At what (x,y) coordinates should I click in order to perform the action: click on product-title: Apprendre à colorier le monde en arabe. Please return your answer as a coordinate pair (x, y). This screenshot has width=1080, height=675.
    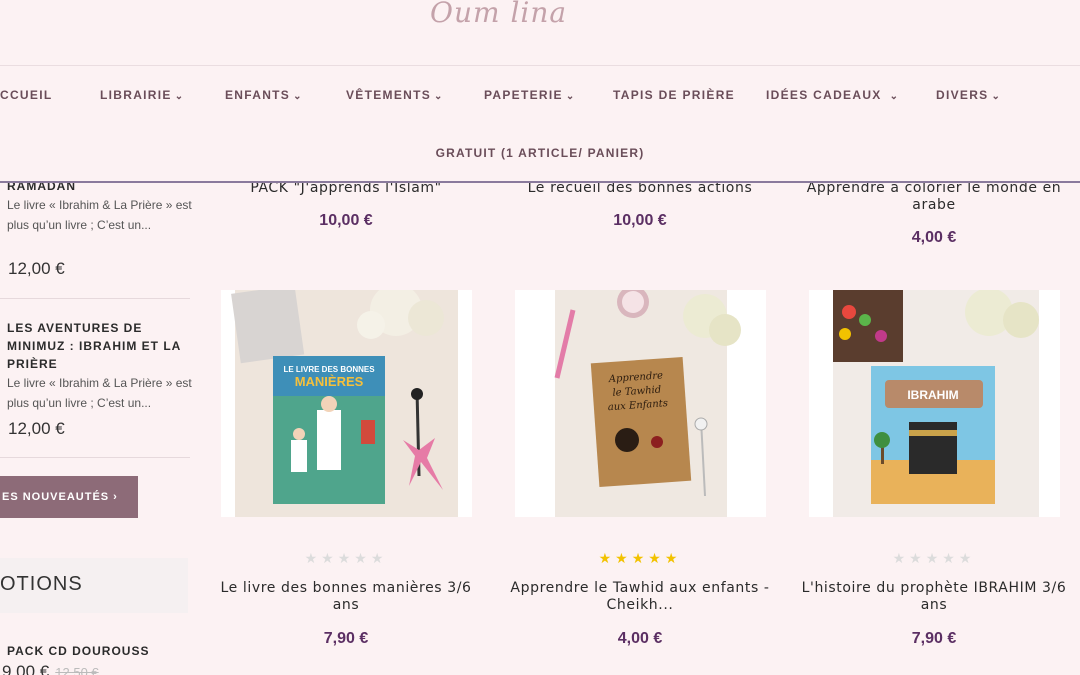
    Looking at the image, I should click on (934, 197).